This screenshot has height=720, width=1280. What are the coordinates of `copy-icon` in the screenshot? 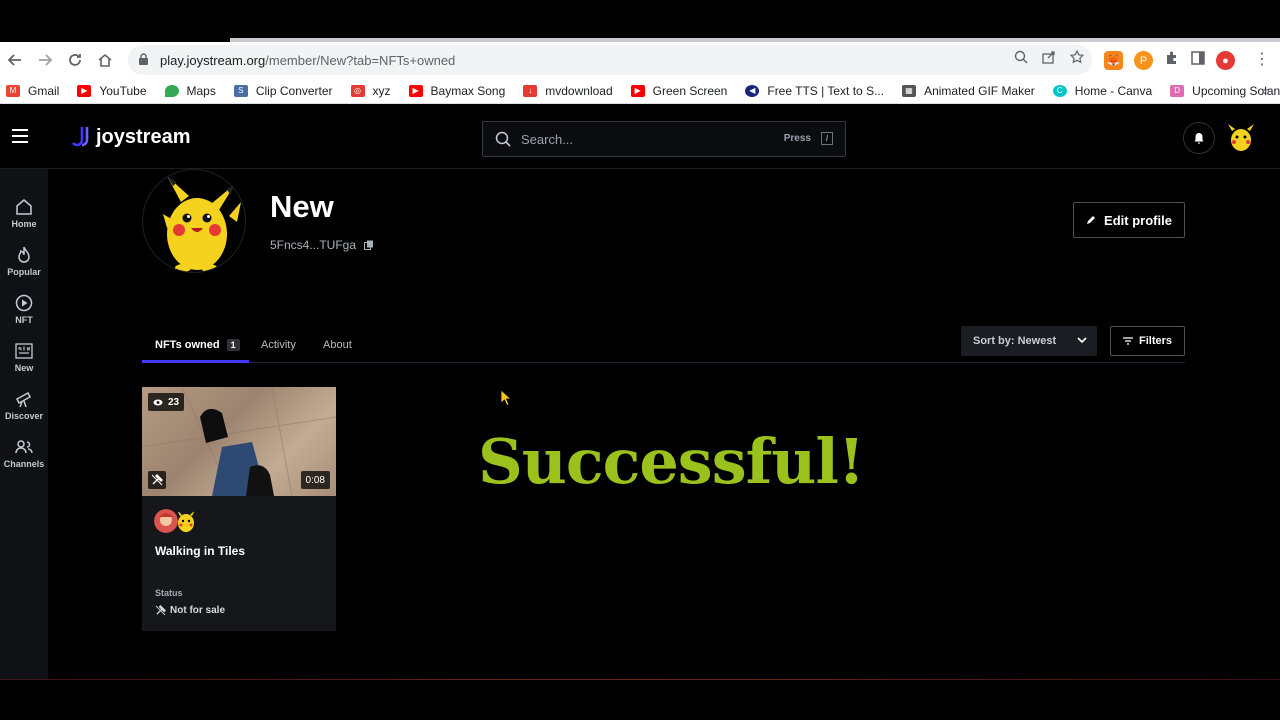 It's located at (369, 245).